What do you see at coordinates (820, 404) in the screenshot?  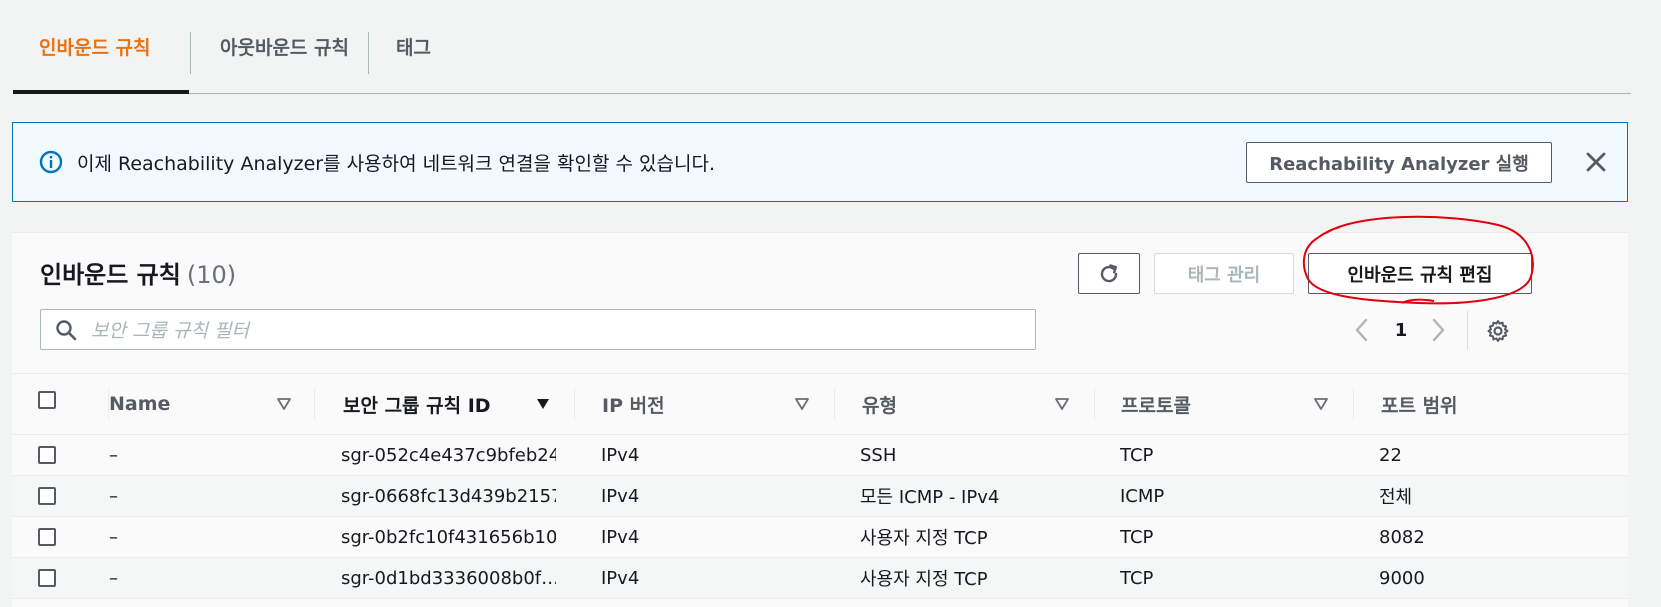 I see `table-header: Name 보안 그룹 규칙 ID IP 버전 유형 프로토콜 포트 범위` at bounding box center [820, 404].